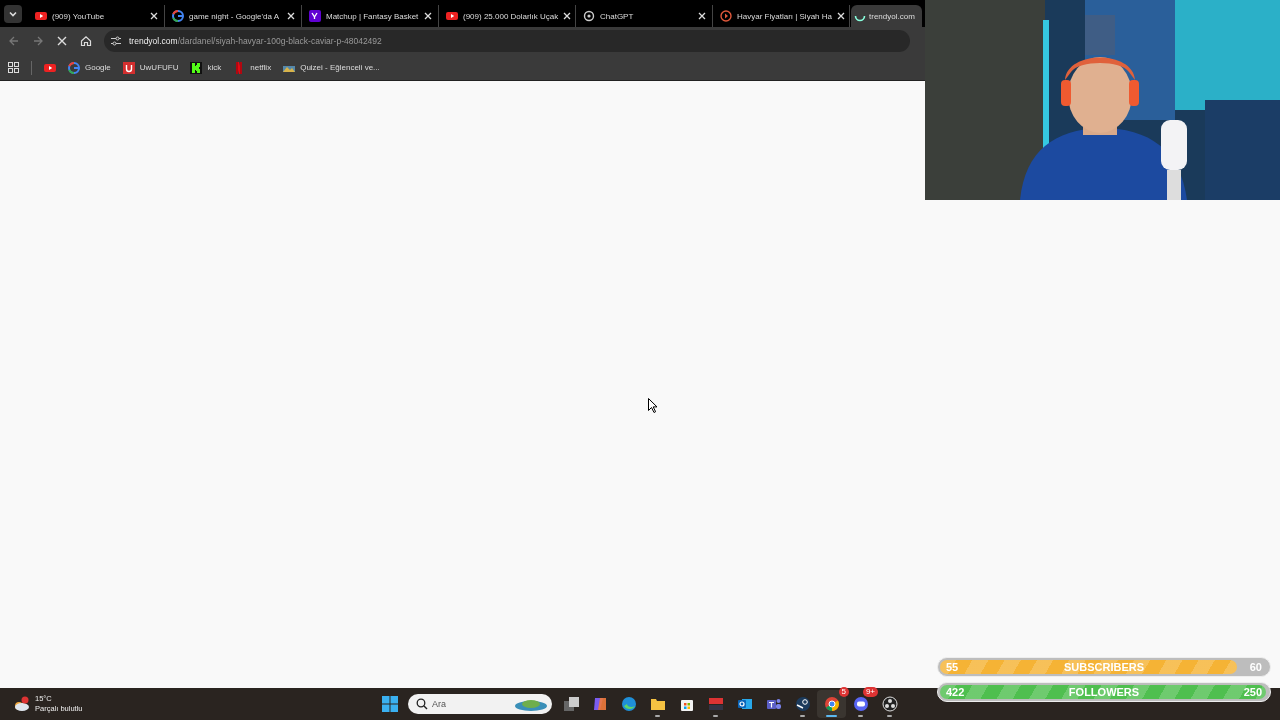 The image size is (1280, 720). What do you see at coordinates (726, 16) in the screenshot?
I see `play-ring-icon` at bounding box center [726, 16].